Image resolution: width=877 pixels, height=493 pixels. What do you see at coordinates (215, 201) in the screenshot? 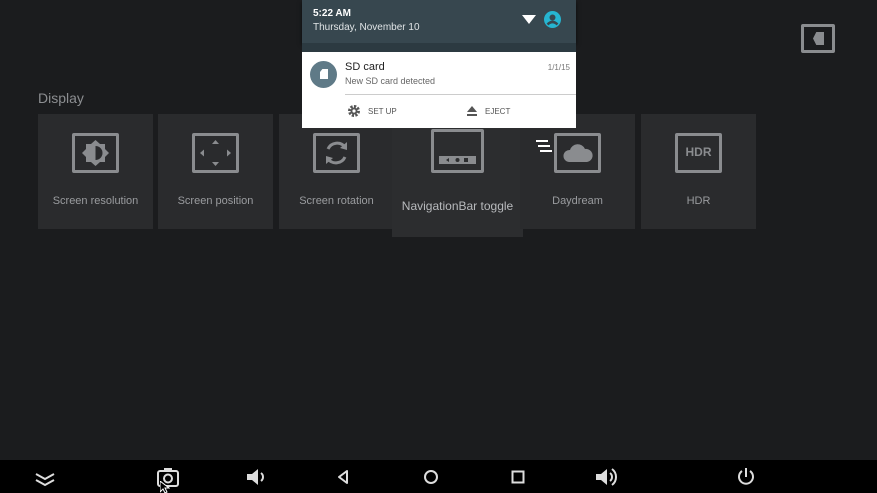
I see `tile-label: Screen position` at bounding box center [215, 201].